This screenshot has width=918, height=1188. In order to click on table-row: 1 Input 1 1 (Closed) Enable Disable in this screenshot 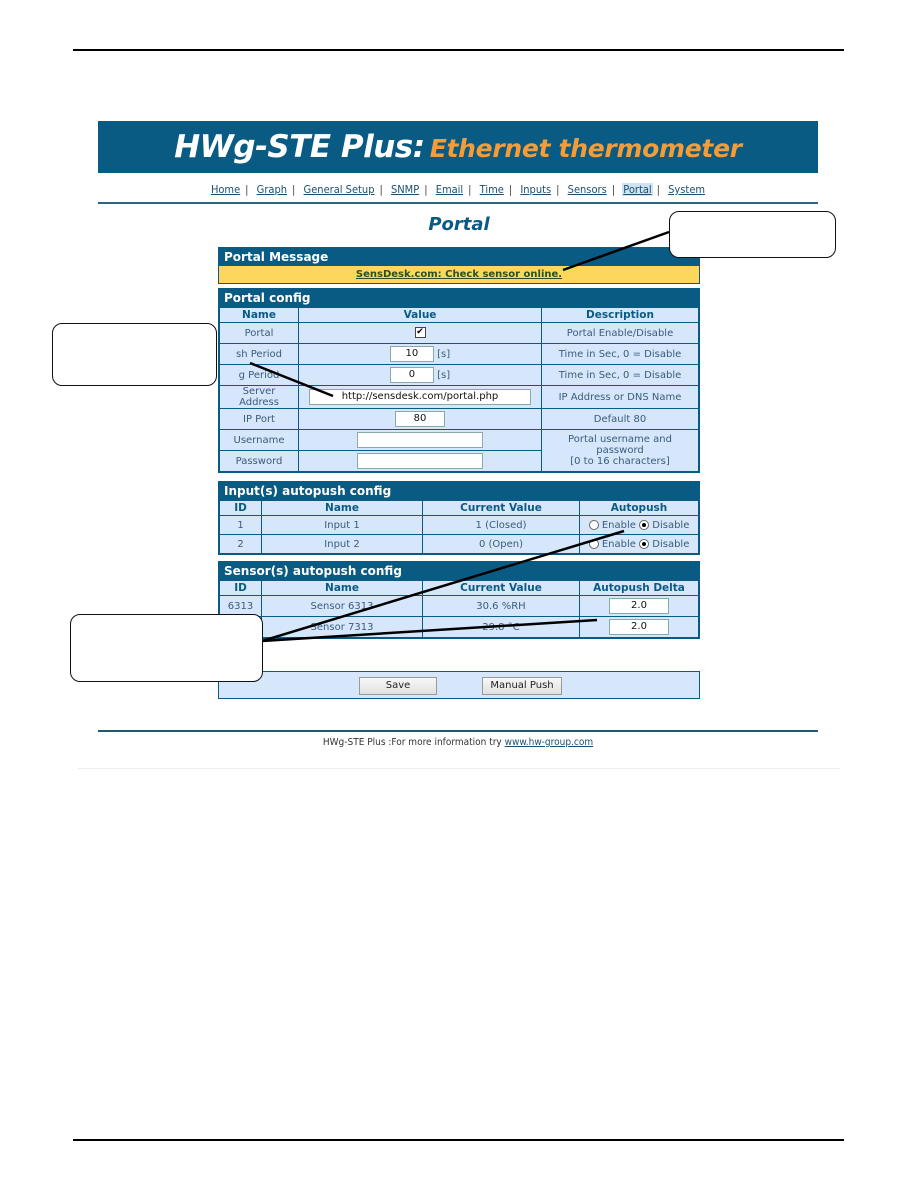, I will do `click(459, 525)`.